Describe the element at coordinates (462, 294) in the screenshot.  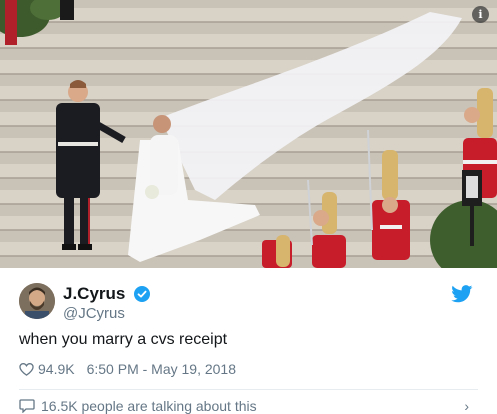
I see `twitter-bird-icon` at that location.